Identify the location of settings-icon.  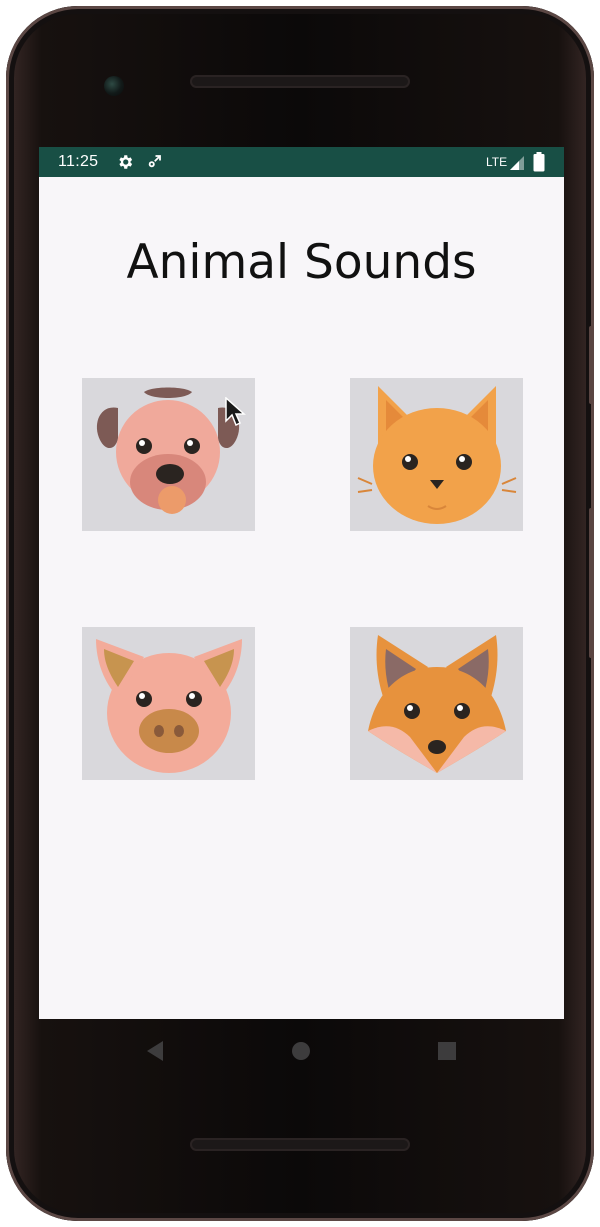
(126, 162).